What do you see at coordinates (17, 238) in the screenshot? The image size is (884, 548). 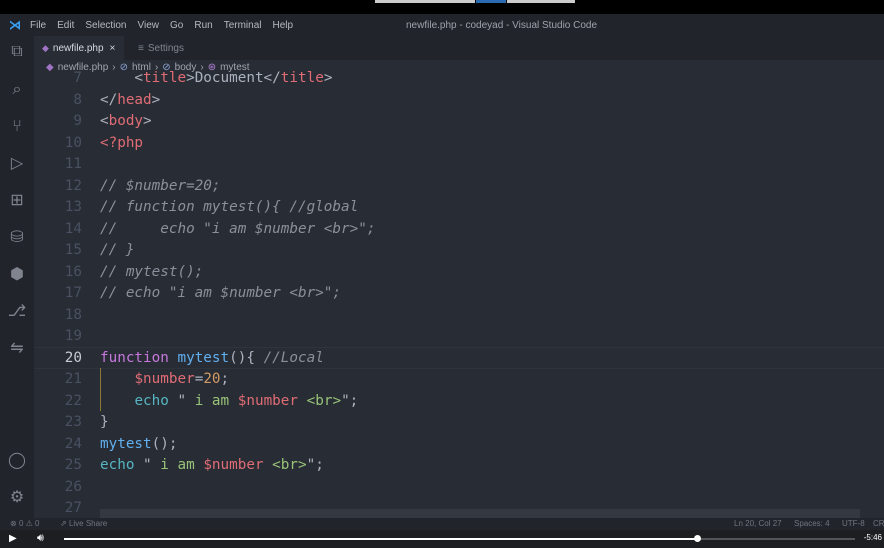 I see `database-icon: ⛁` at bounding box center [17, 238].